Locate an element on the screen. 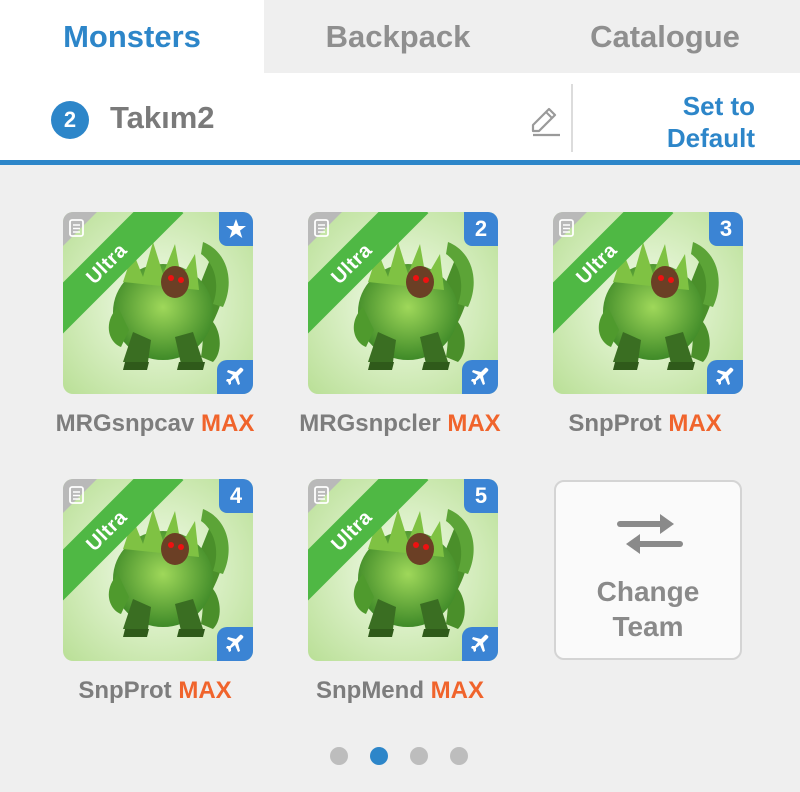  tab-backpack: Backpack is located at coordinates (398, 36).